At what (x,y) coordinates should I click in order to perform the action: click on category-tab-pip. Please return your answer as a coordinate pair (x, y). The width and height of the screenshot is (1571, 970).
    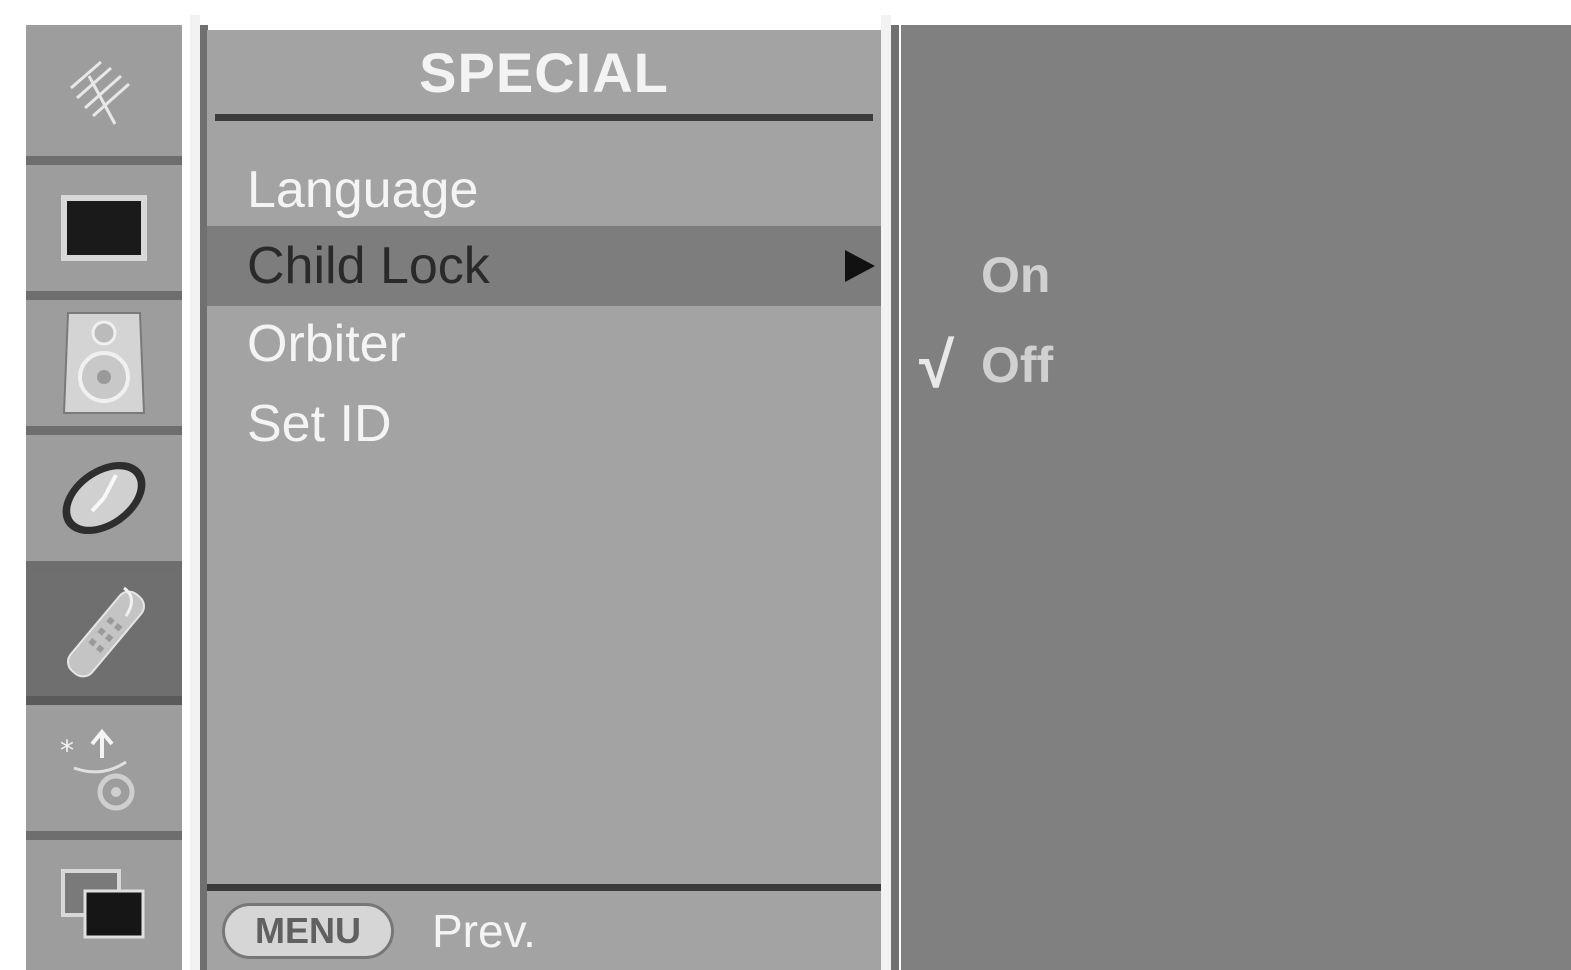
    Looking at the image, I should click on (104, 905).